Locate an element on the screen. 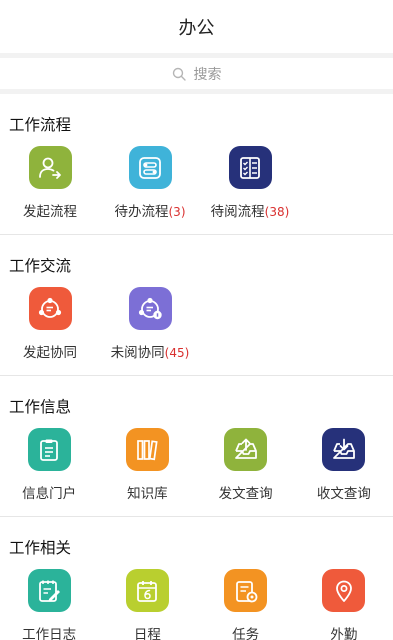  task-tile is located at coordinates (246, 590).